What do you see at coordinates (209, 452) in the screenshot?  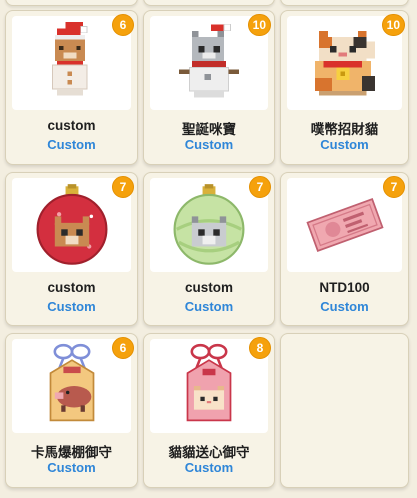 I see `item-name: 貓貓送心御守` at bounding box center [209, 452].